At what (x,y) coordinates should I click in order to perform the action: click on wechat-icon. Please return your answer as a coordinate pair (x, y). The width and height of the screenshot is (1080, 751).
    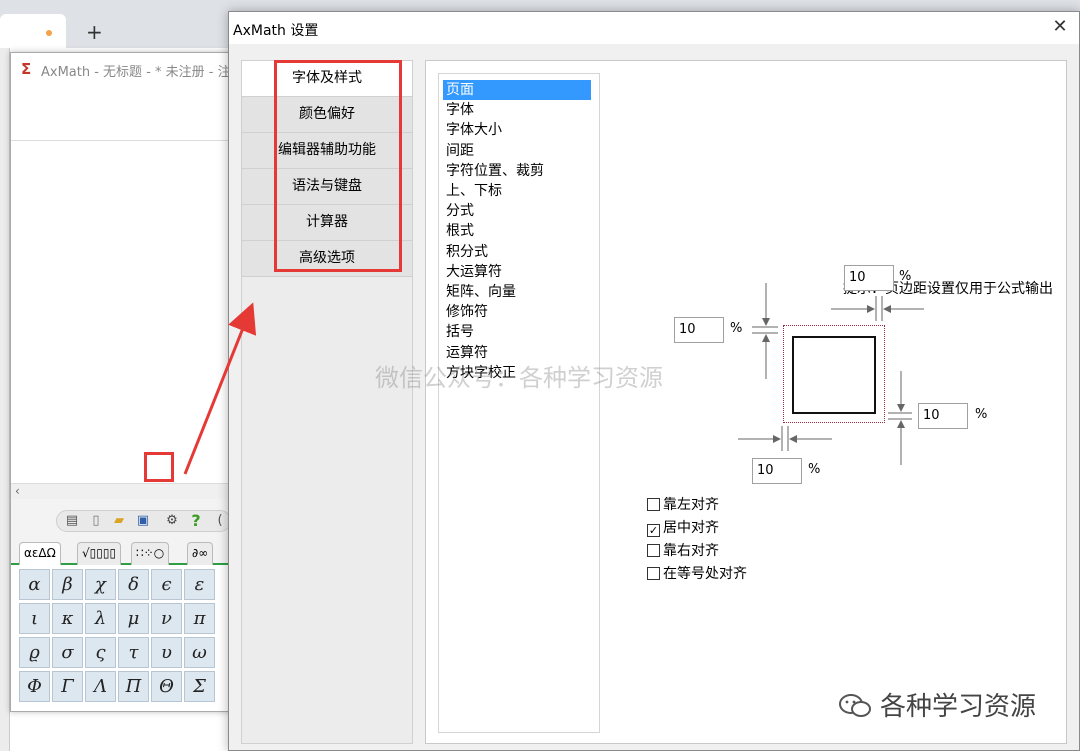
    Looking at the image, I should click on (855, 705).